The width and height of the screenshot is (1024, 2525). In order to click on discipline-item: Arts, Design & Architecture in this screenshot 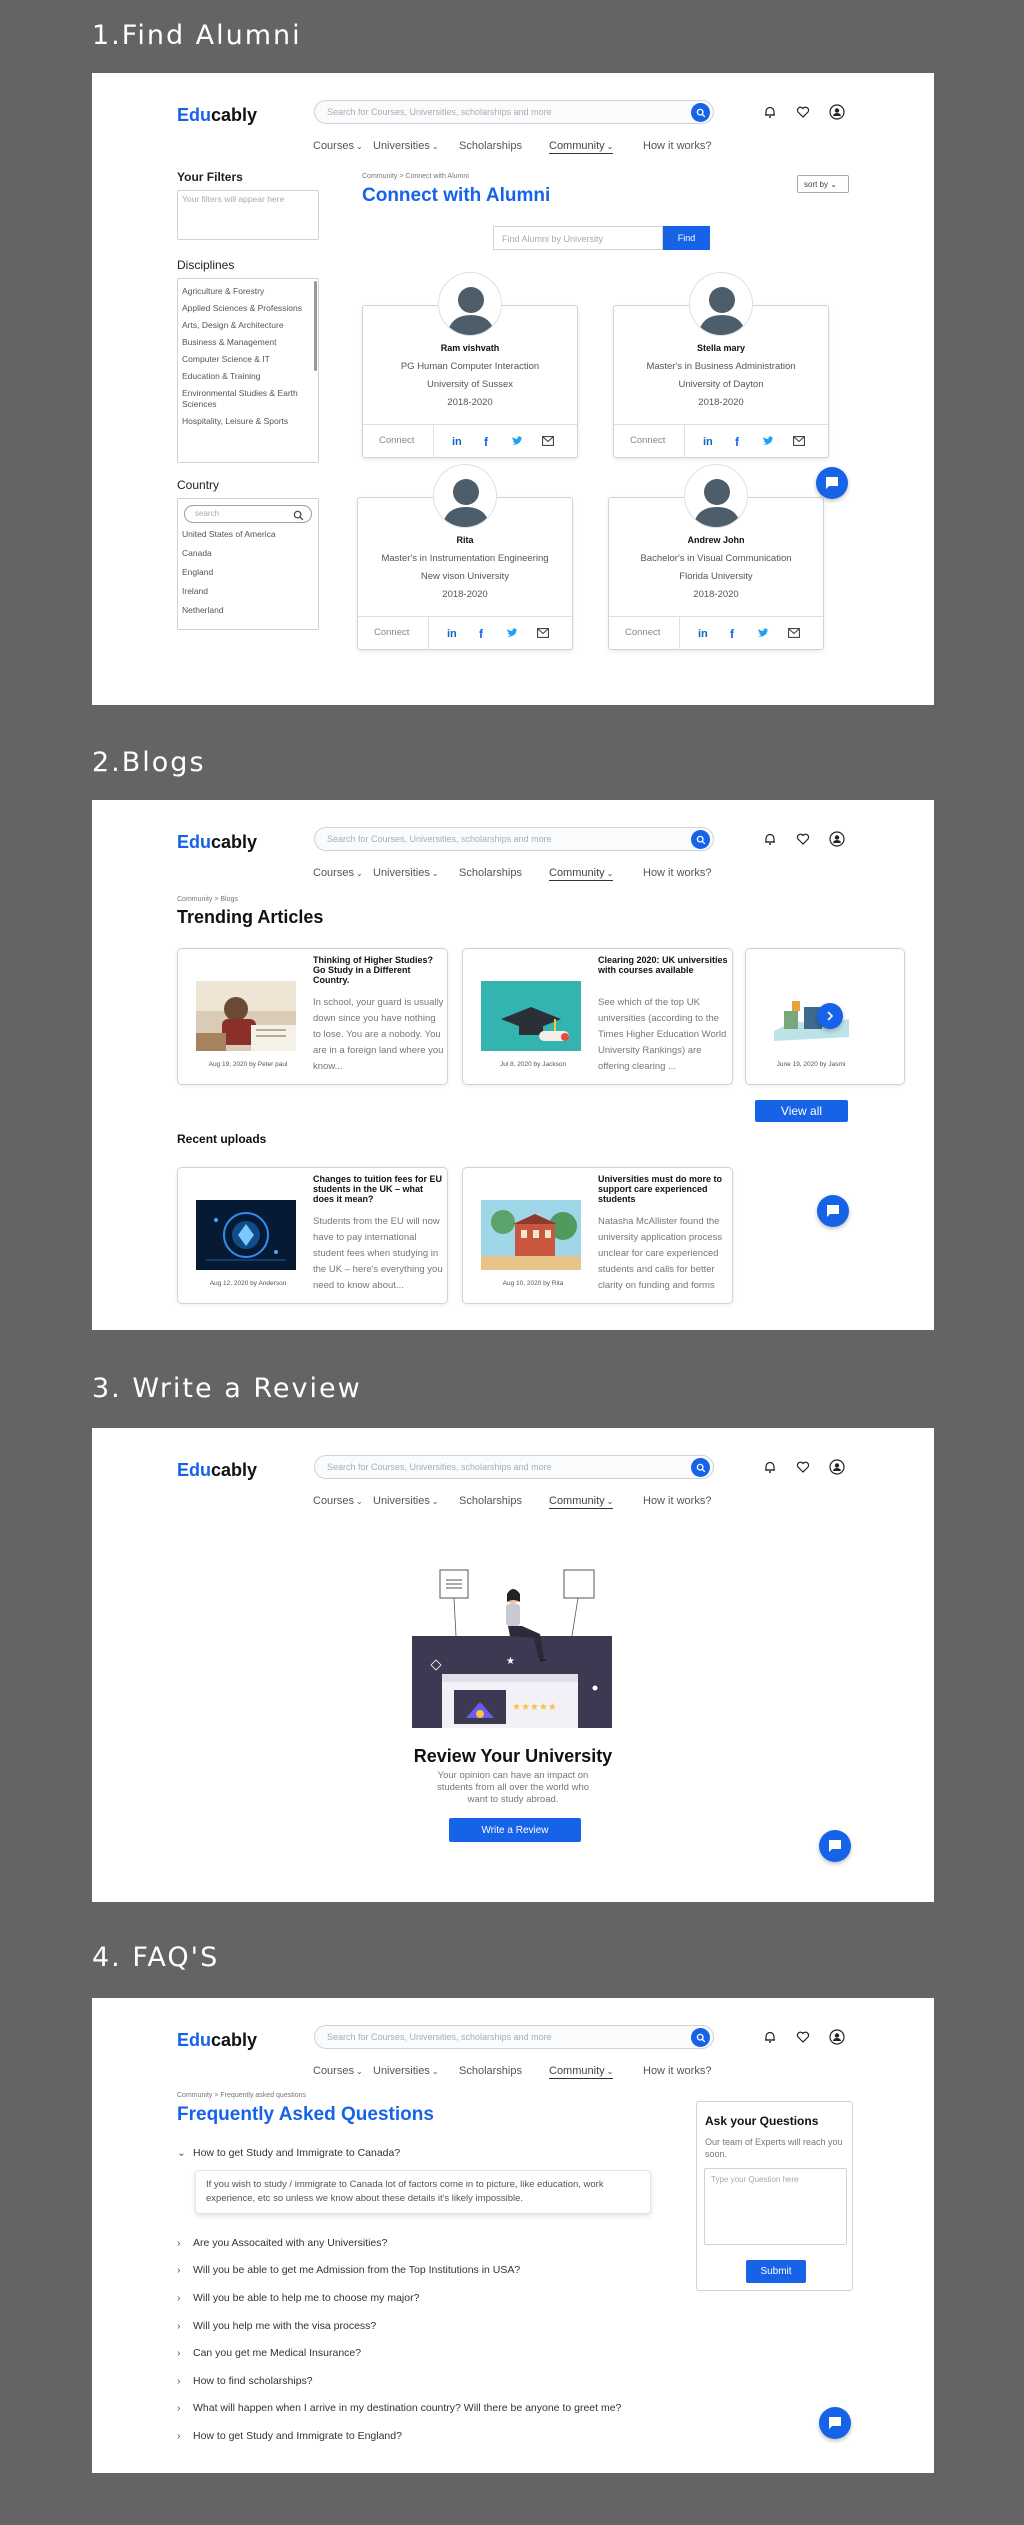, I will do `click(248, 325)`.